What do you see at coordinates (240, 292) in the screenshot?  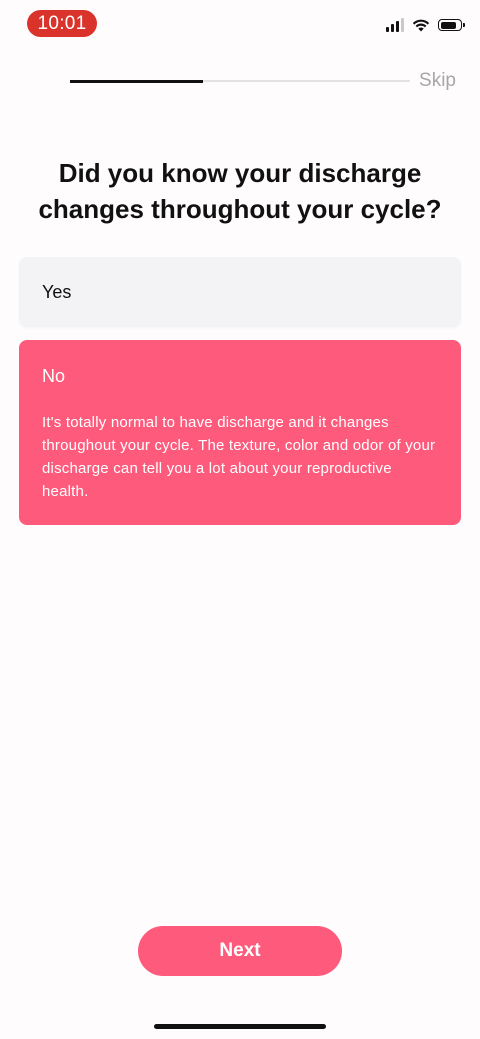 I see `option-yes: Yes` at bounding box center [240, 292].